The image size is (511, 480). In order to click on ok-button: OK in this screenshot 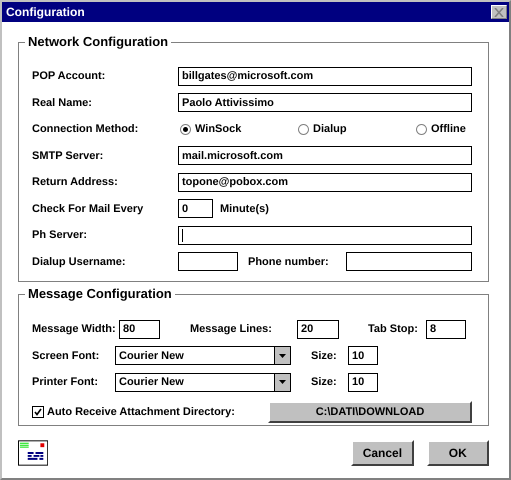, I will do `click(457, 453)`.